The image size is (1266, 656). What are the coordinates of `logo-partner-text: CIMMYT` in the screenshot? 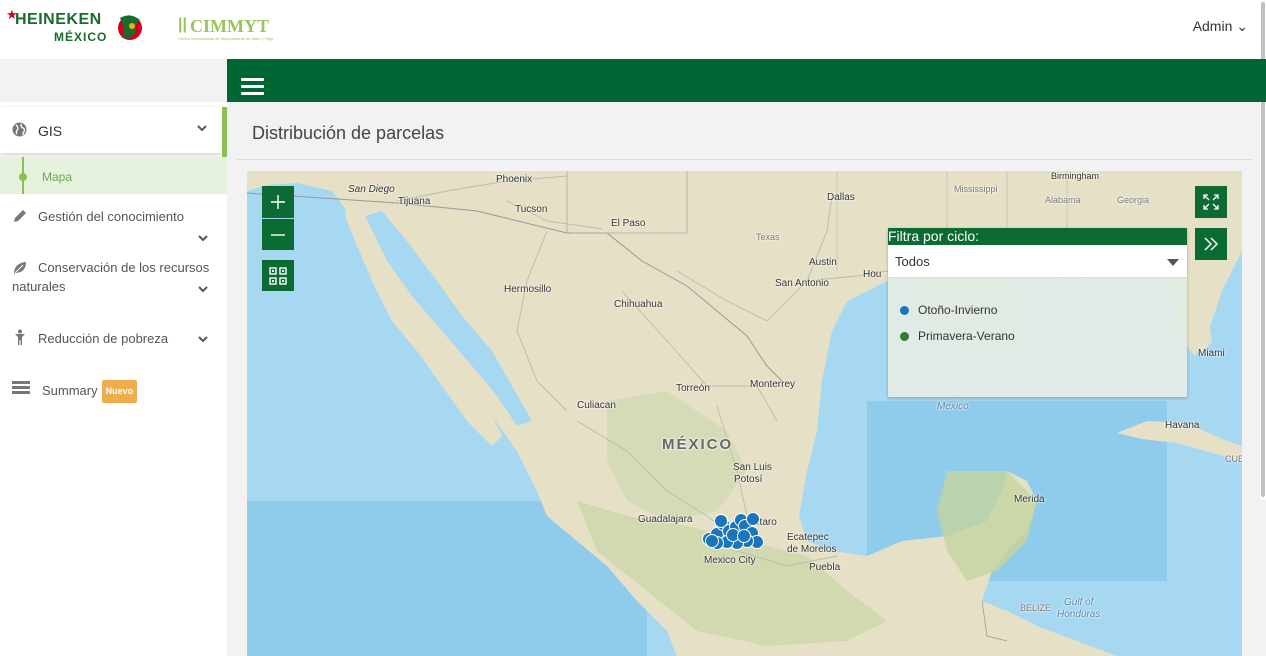 It's located at (229, 26).